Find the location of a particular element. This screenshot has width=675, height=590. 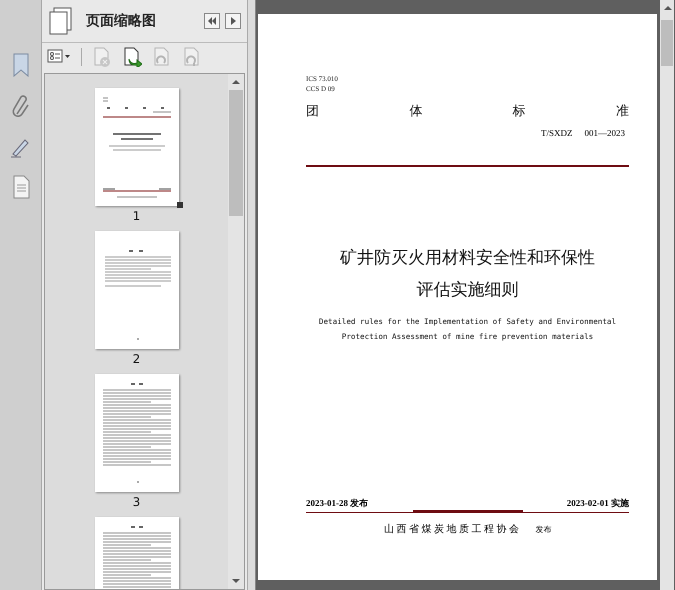

insert-page-icon is located at coordinates (132, 57).